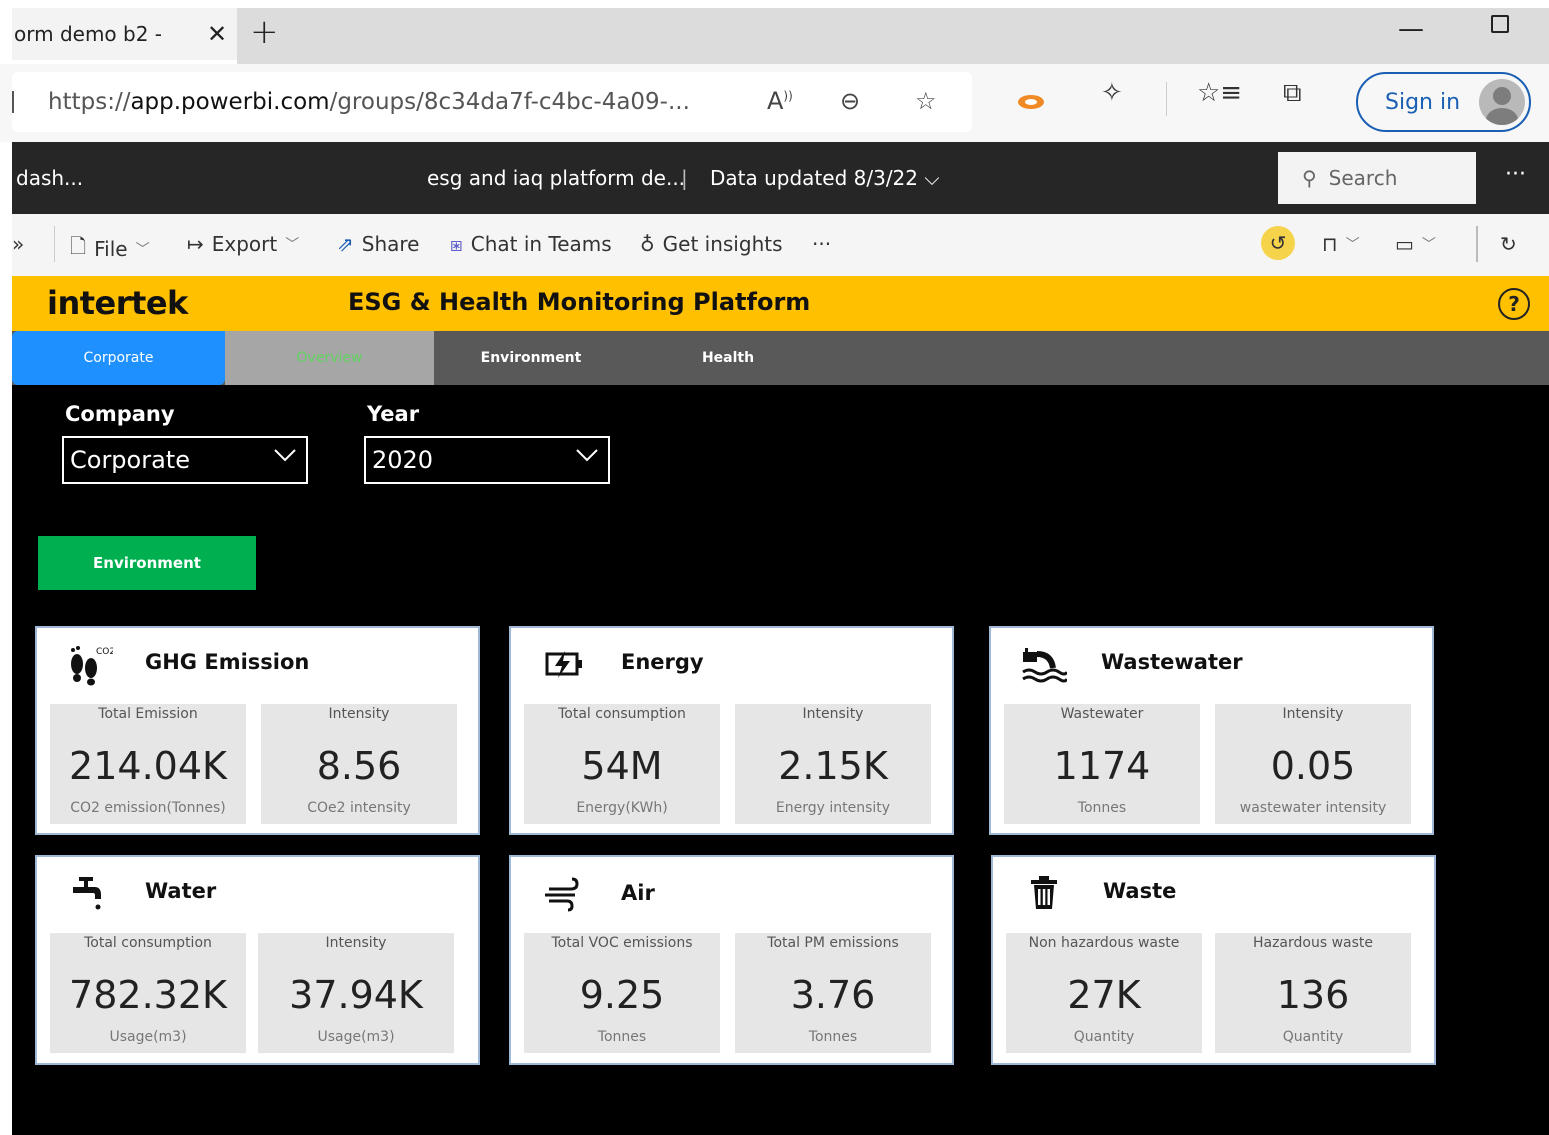 This screenshot has height=1135, width=1549. I want to click on search-placeholder: Search, so click(1363, 178).